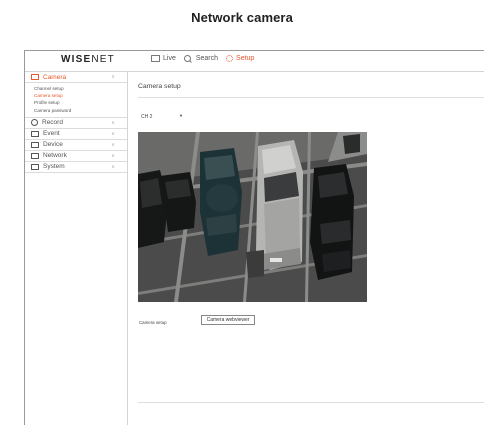 The height and width of the screenshot is (425, 484). Describe the element at coordinates (103, 59) in the screenshot. I see `logo-text-light: NET` at that location.